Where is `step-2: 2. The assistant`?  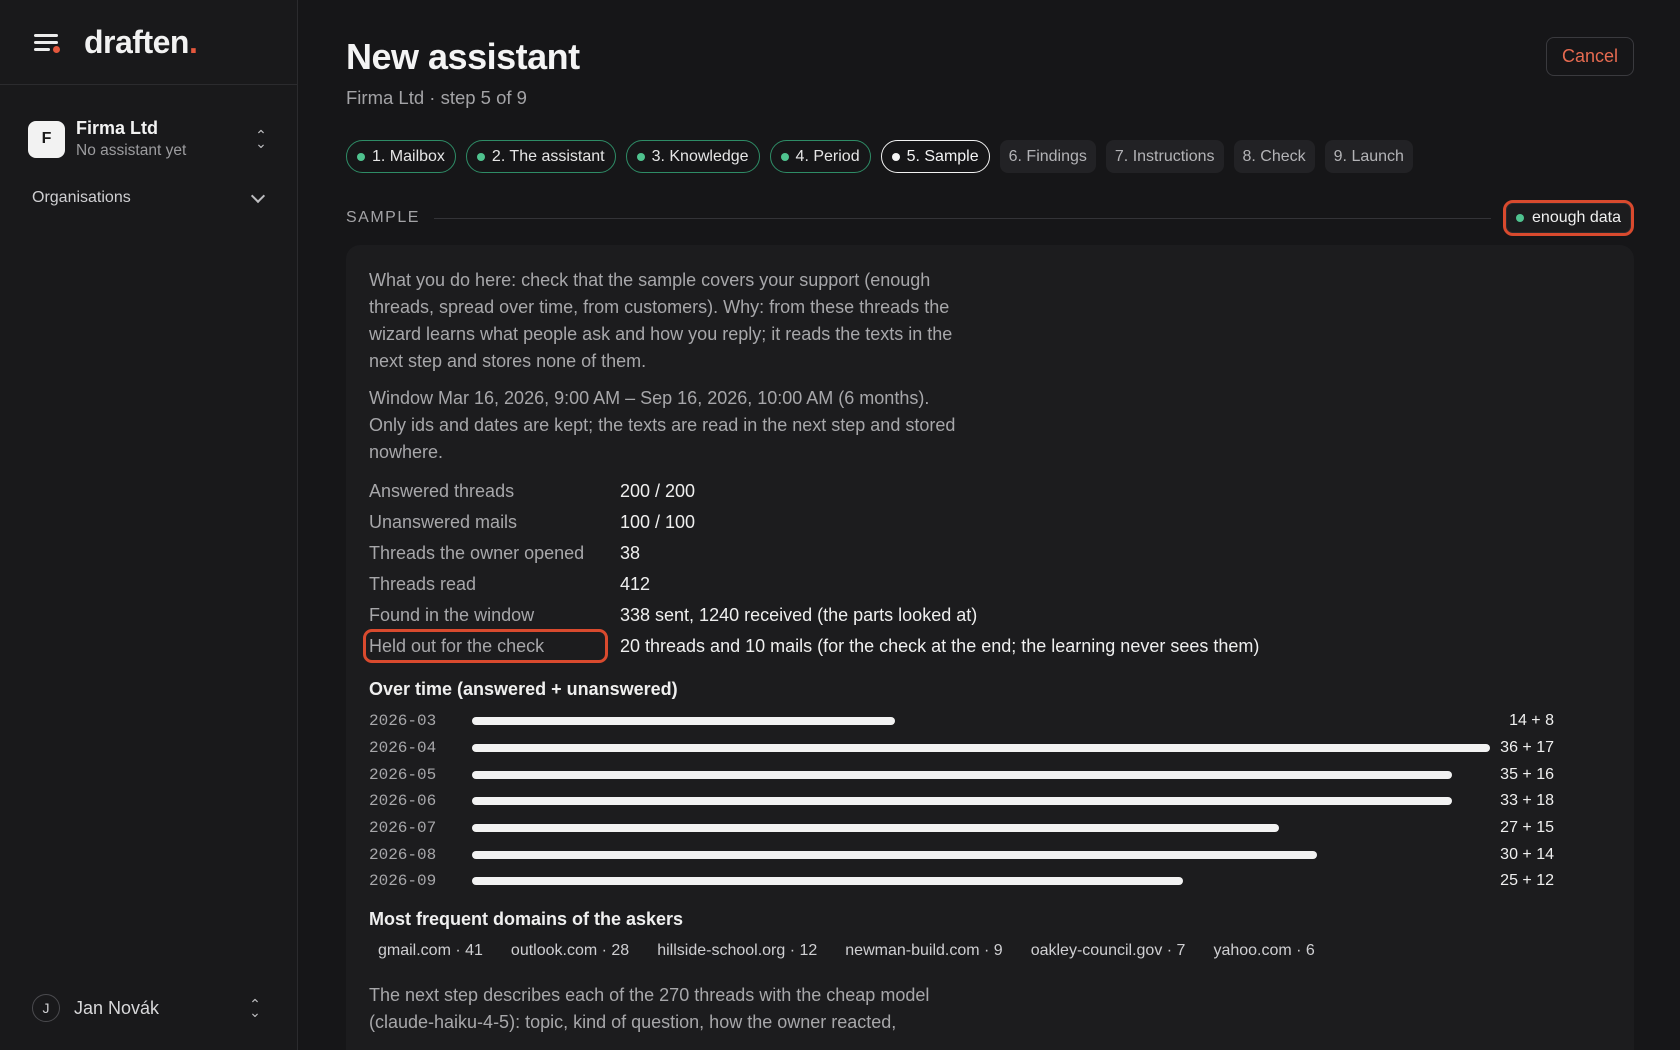 step-2: 2. The assistant is located at coordinates (540, 156).